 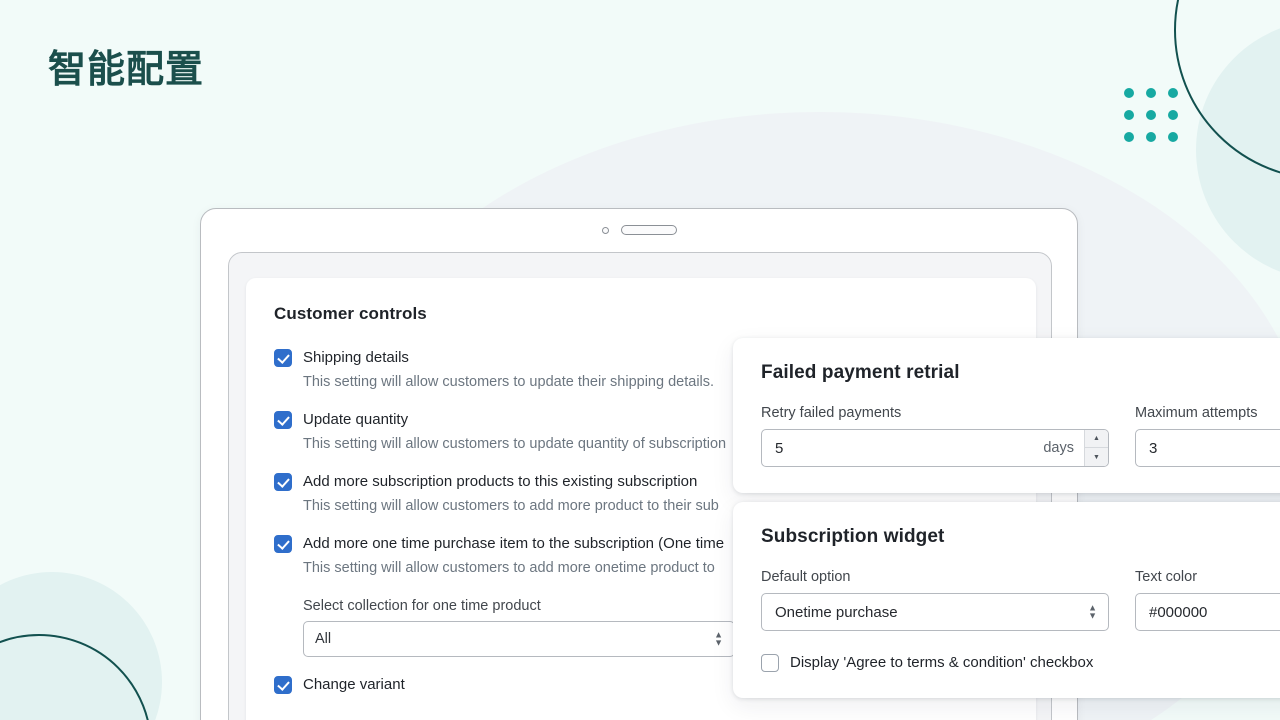 What do you see at coordinates (283, 544) in the screenshot?
I see `checkbox-add-onetime-purchase` at bounding box center [283, 544].